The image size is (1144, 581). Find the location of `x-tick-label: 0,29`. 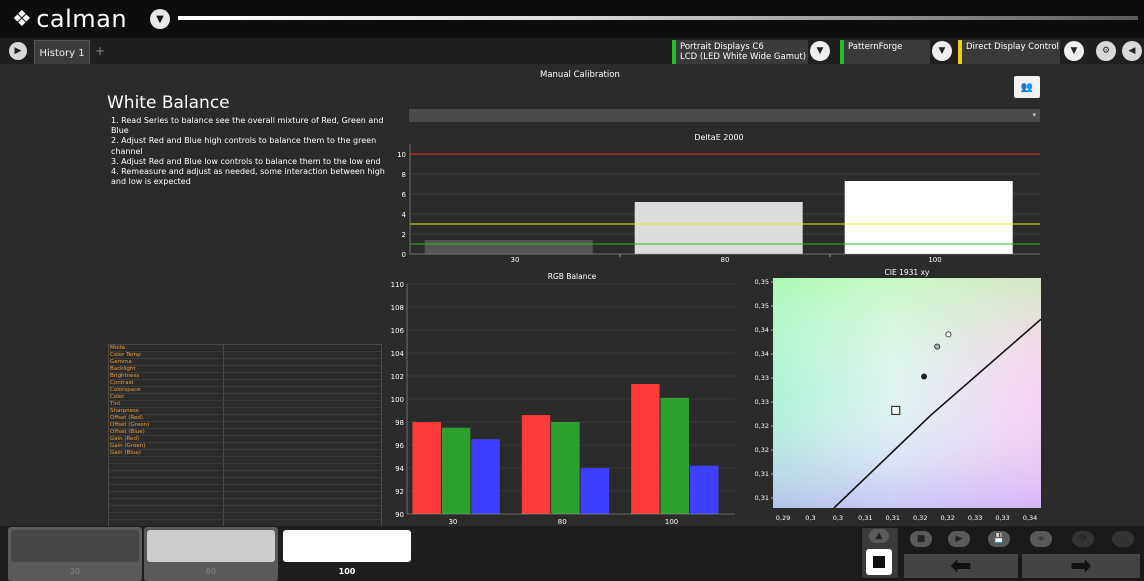

x-tick-label: 0,29 is located at coordinates (783, 518).